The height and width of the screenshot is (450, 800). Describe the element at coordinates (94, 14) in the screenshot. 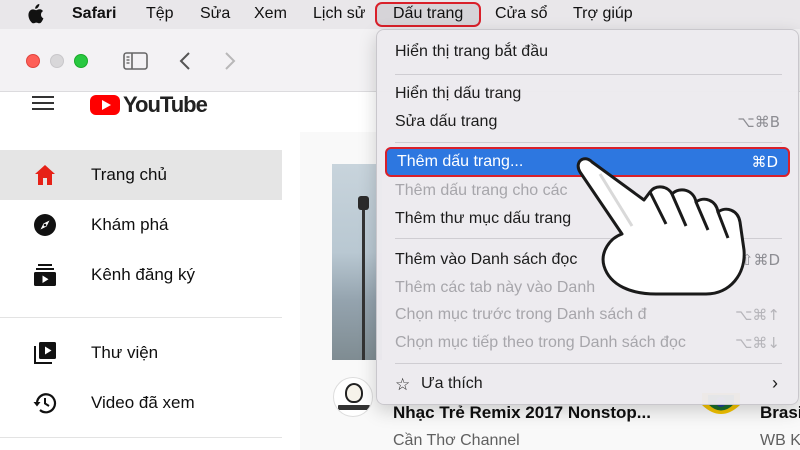

I see `menu-safari: Safari` at that location.